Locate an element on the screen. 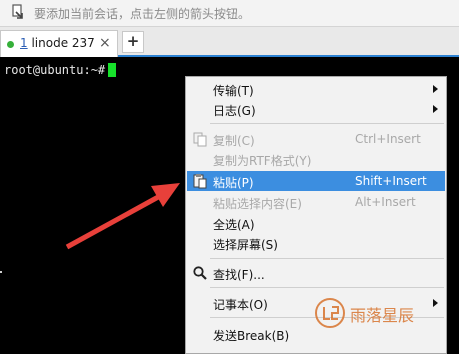 This screenshot has height=354, width=459. menu-item-label: 复制为RTF格式(Y) is located at coordinates (262, 161).